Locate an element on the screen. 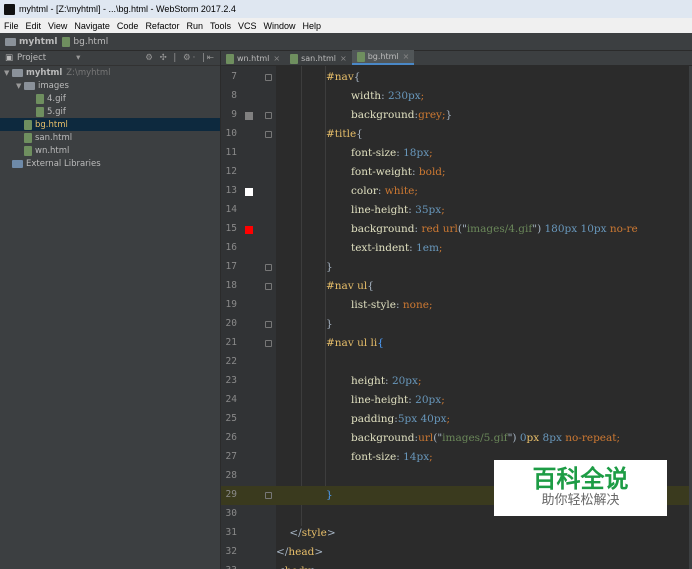  menu-window: Window is located at coordinates (280, 26).